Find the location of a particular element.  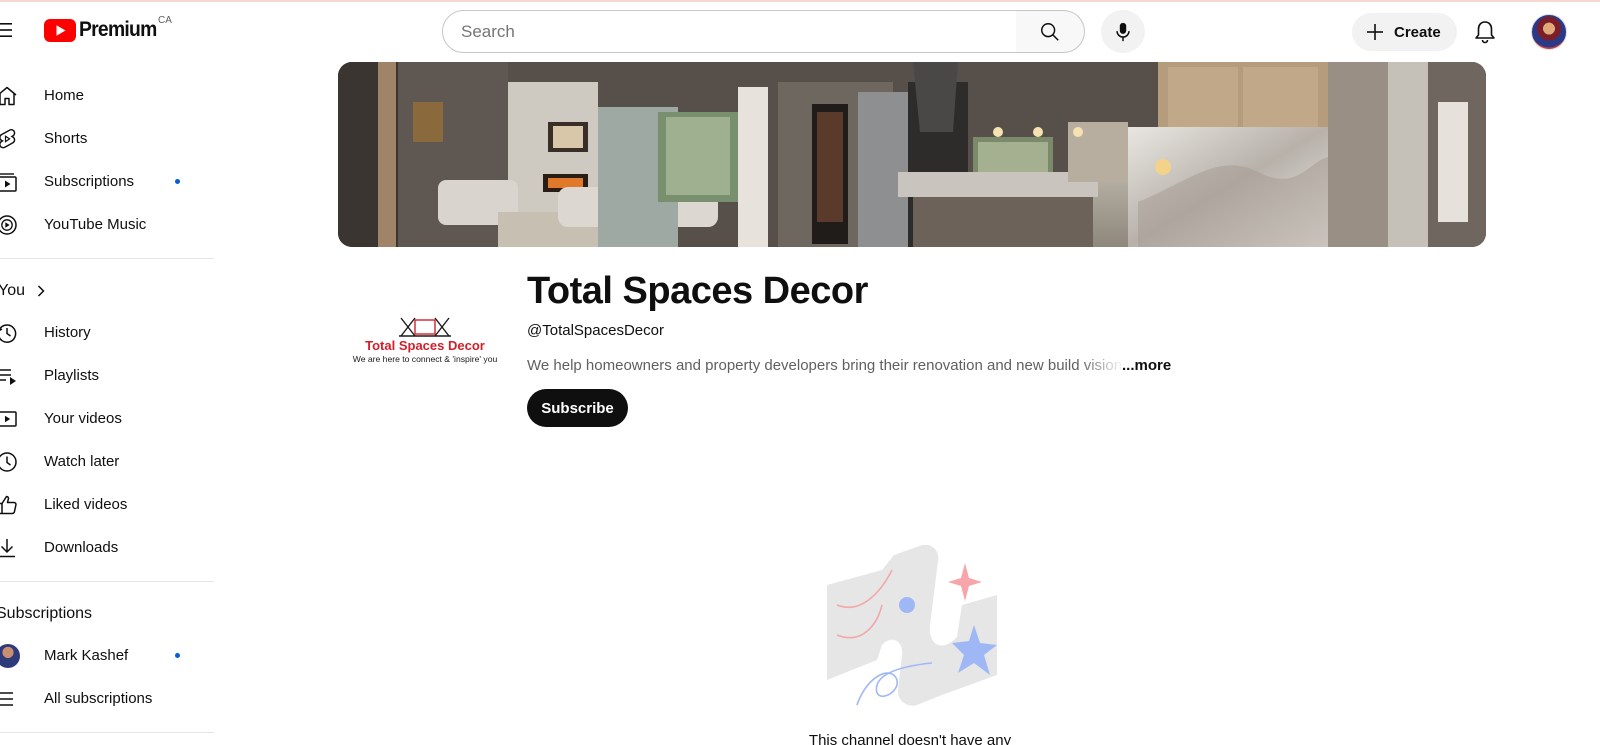

music-icon is located at coordinates (8, 225).